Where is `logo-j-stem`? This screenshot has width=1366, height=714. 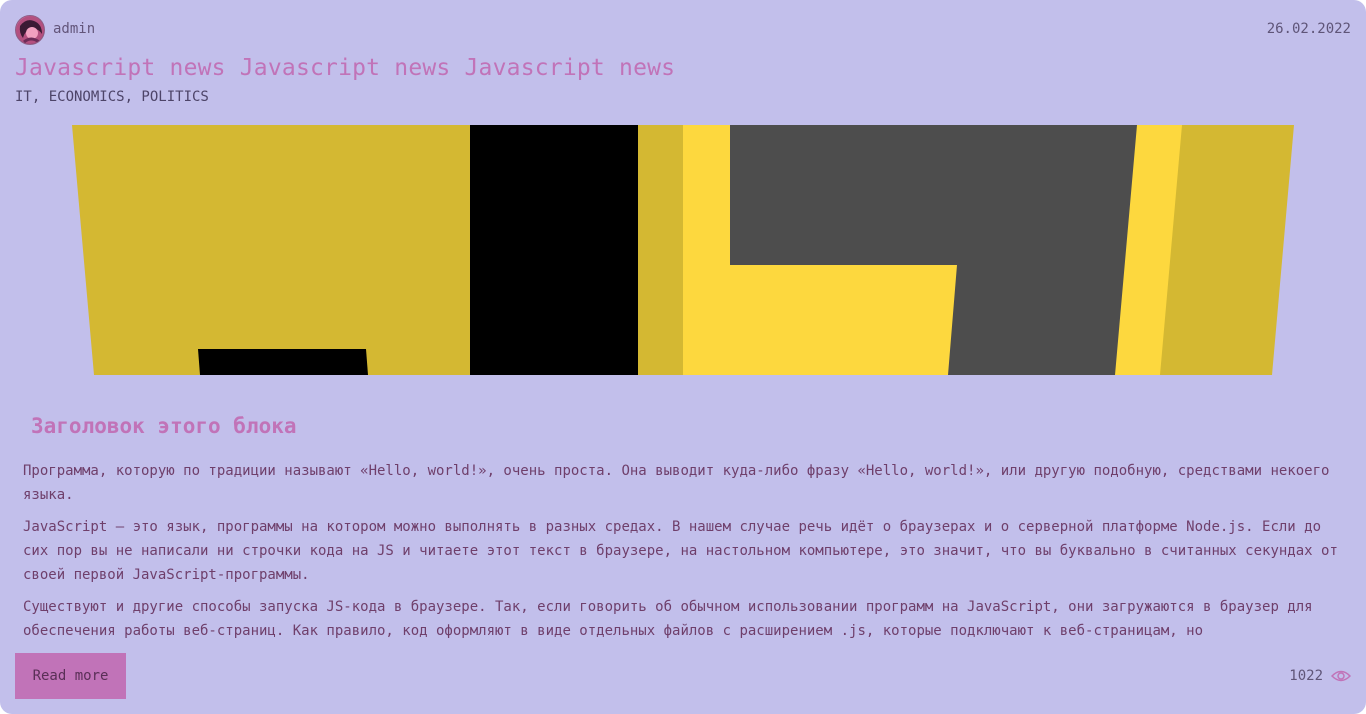 logo-j-stem is located at coordinates (554, 250).